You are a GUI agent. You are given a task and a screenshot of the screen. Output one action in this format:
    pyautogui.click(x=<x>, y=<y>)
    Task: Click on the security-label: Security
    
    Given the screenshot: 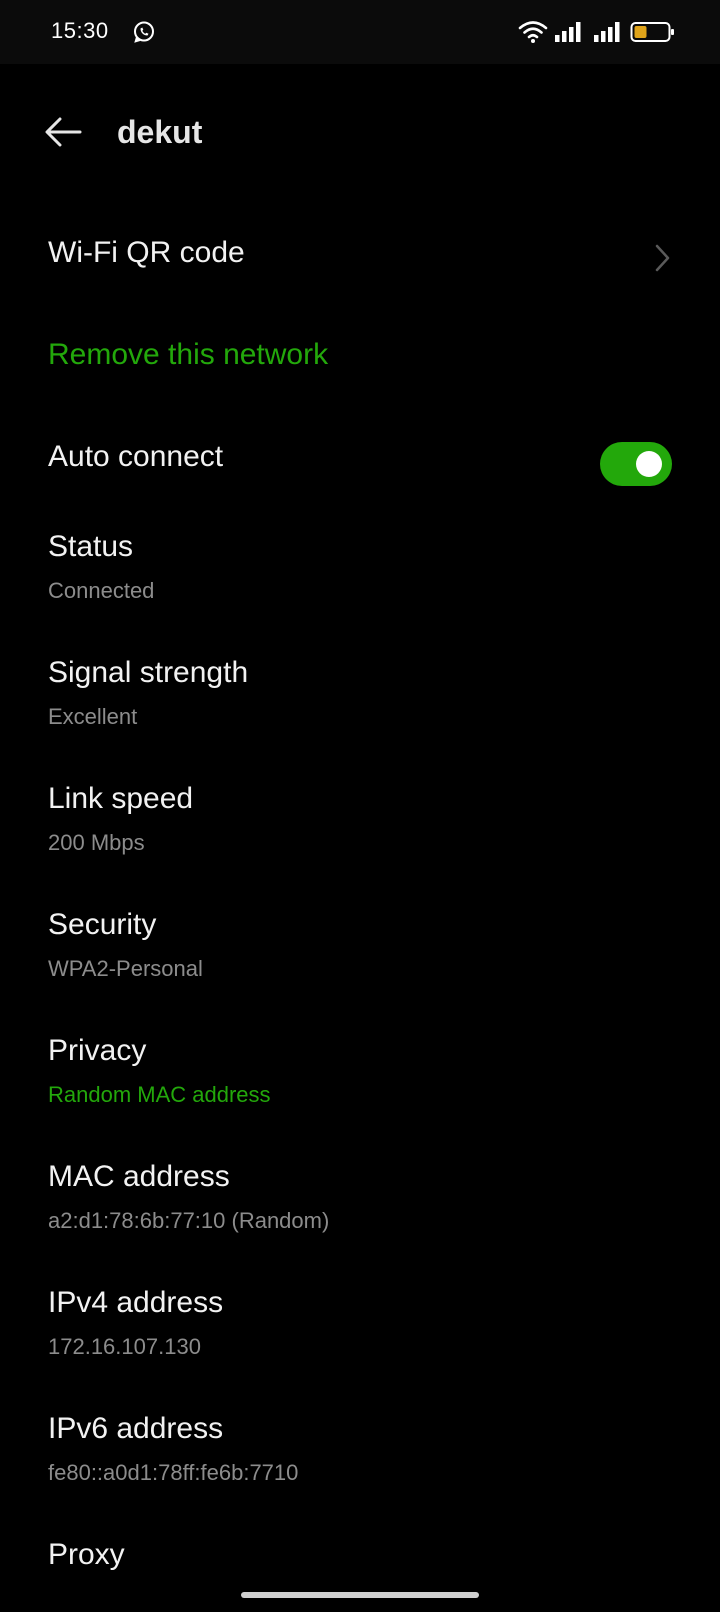 What is the action you would take?
    pyautogui.click(x=102, y=924)
    